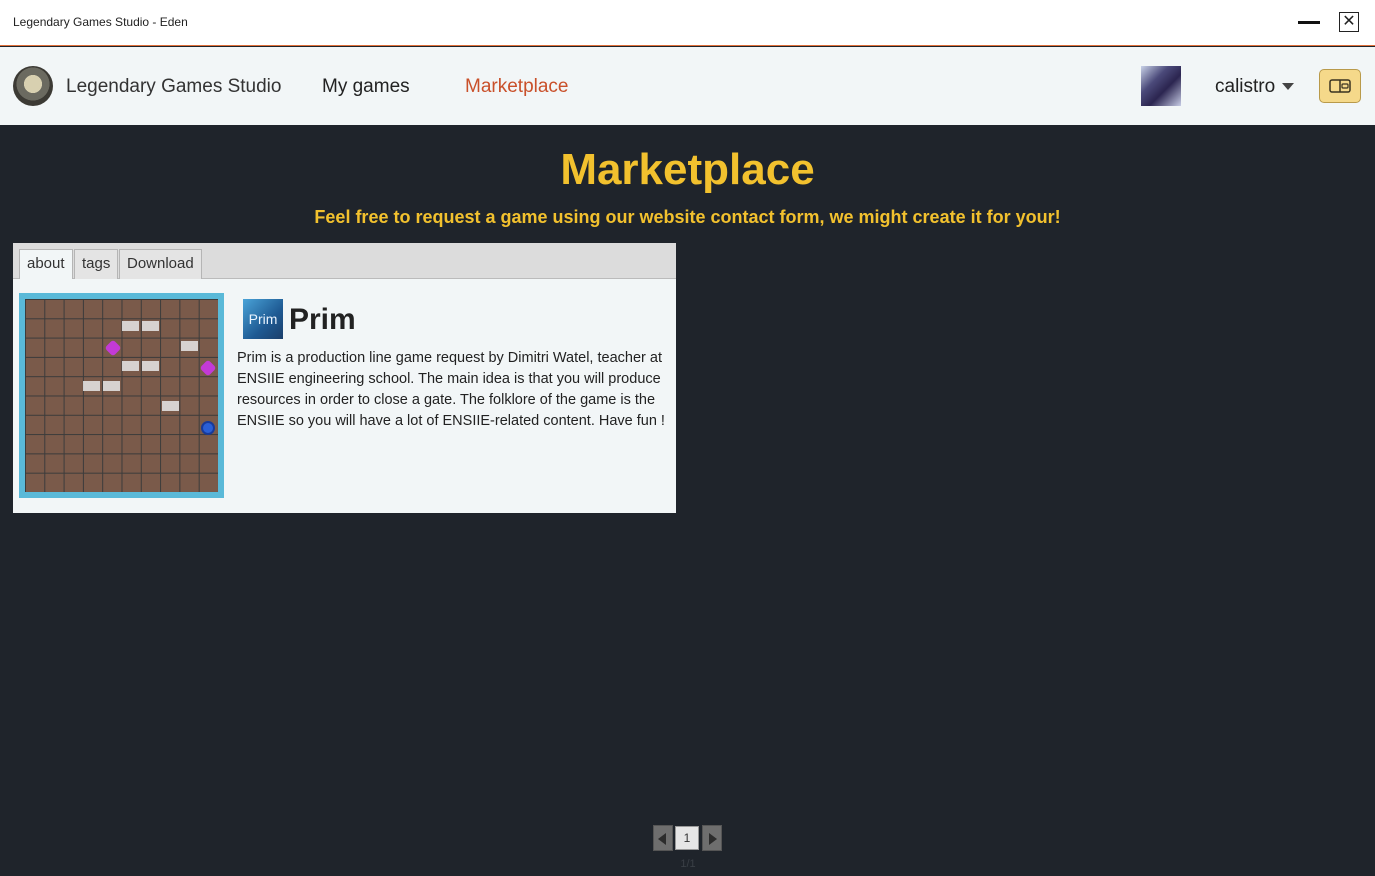 The height and width of the screenshot is (876, 1375). Describe the element at coordinates (263, 319) in the screenshot. I see `game-icon: Prim` at that location.